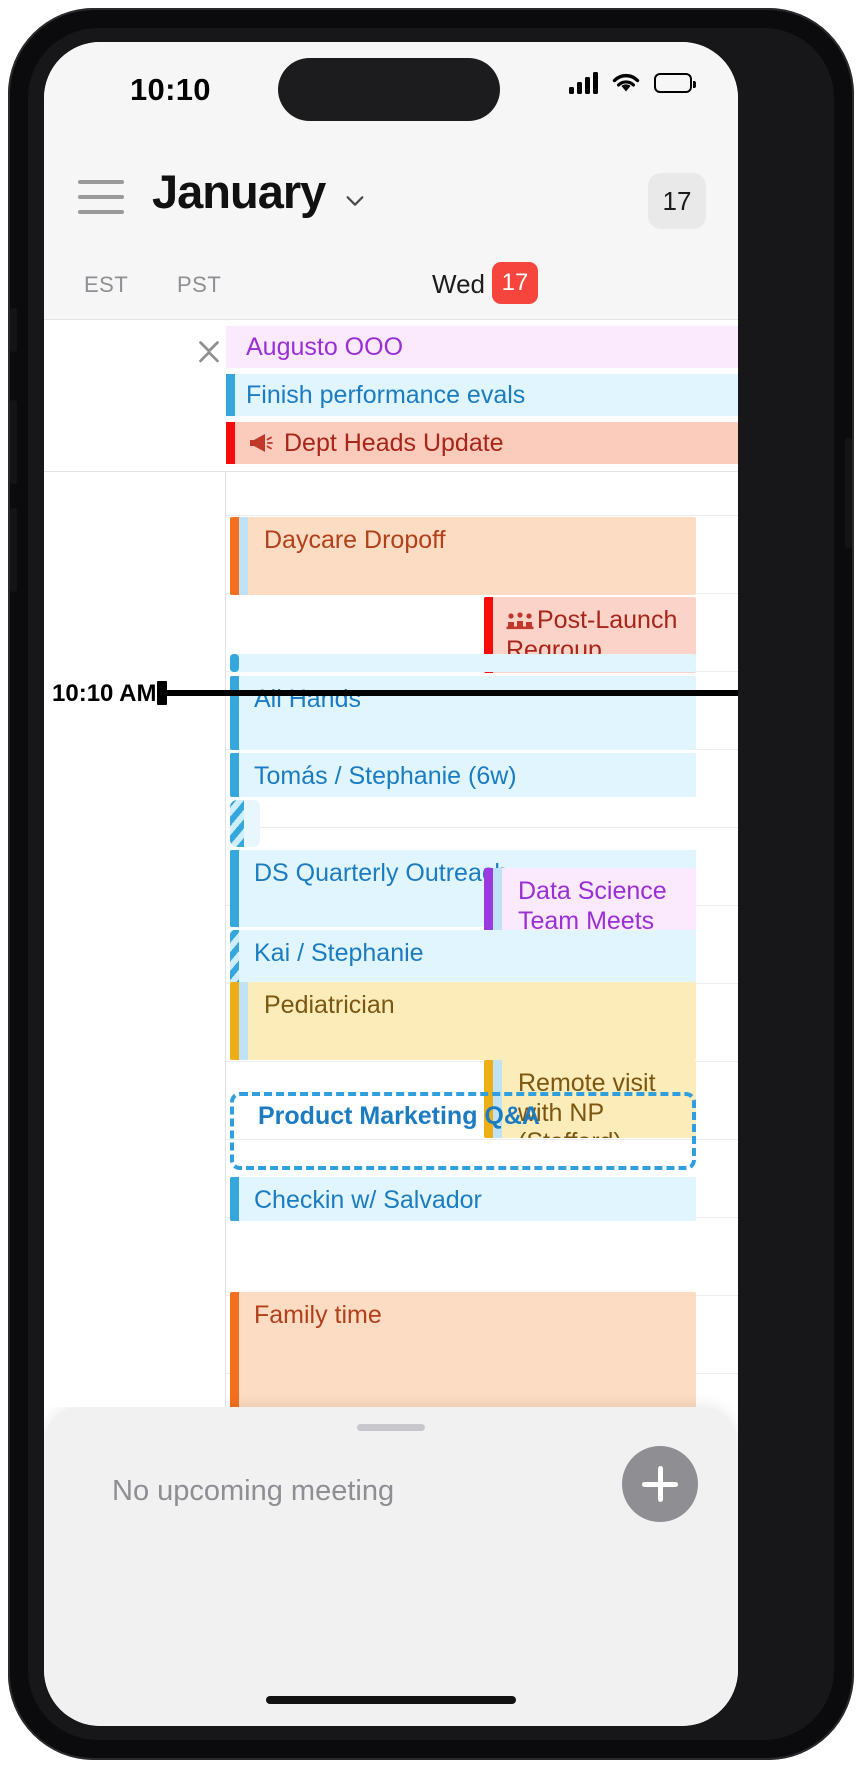 The image size is (862, 1768). What do you see at coordinates (239, 191) in the screenshot?
I see `page-title: January` at bounding box center [239, 191].